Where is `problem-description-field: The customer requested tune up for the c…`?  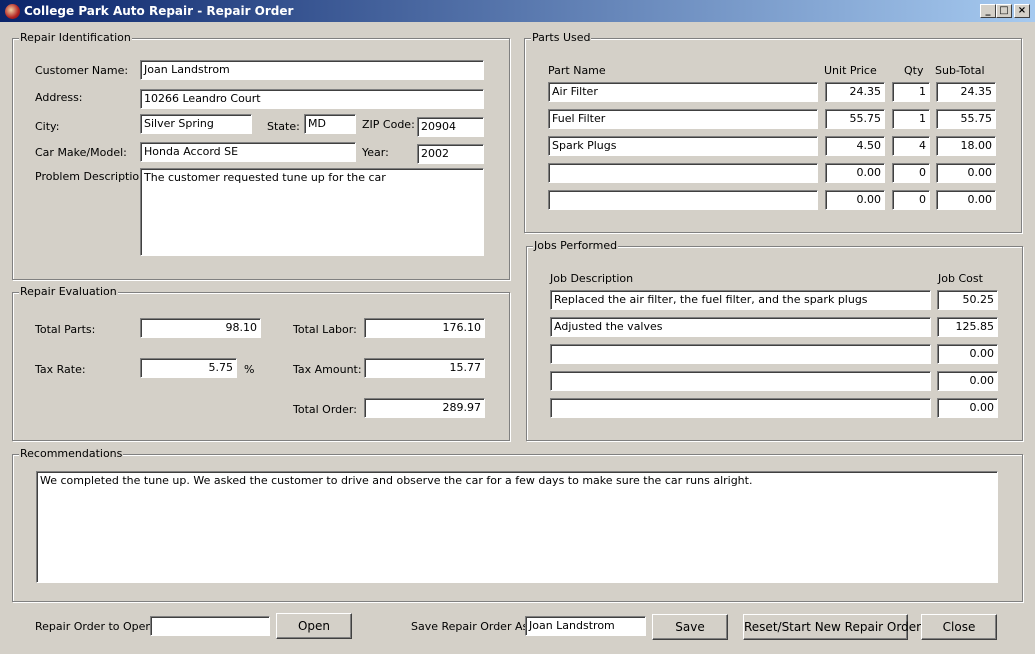 problem-description-field: The customer requested tune up for the c… is located at coordinates (312, 212).